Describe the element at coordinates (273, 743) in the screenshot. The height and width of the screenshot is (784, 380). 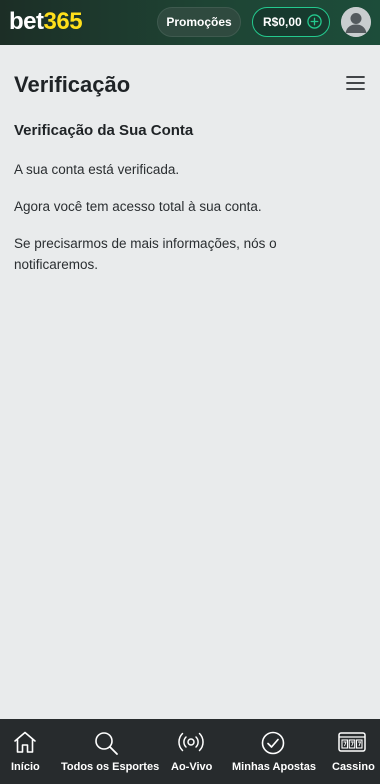
I see `check-circle-icon` at that location.